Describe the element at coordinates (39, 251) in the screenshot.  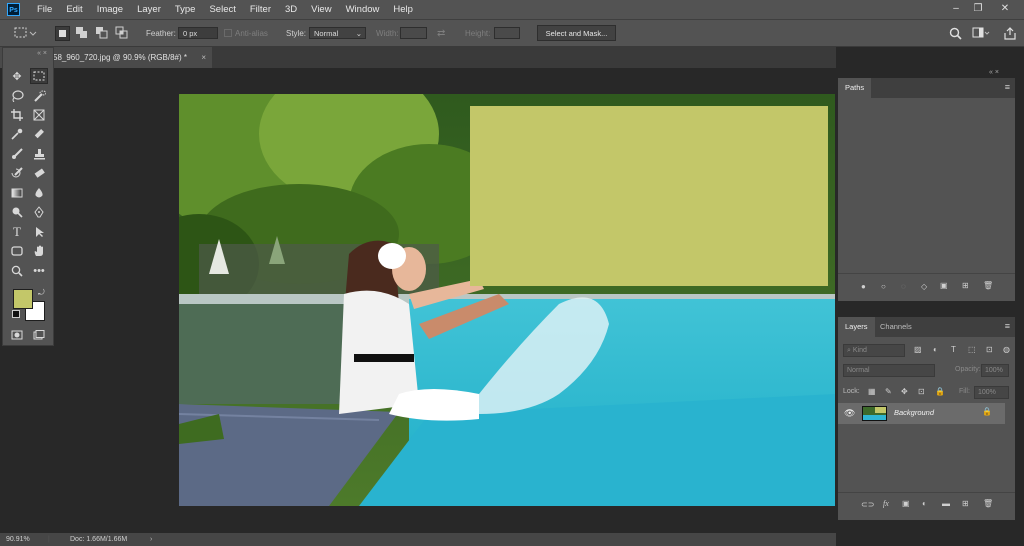
I see `hand-tool-icon` at that location.